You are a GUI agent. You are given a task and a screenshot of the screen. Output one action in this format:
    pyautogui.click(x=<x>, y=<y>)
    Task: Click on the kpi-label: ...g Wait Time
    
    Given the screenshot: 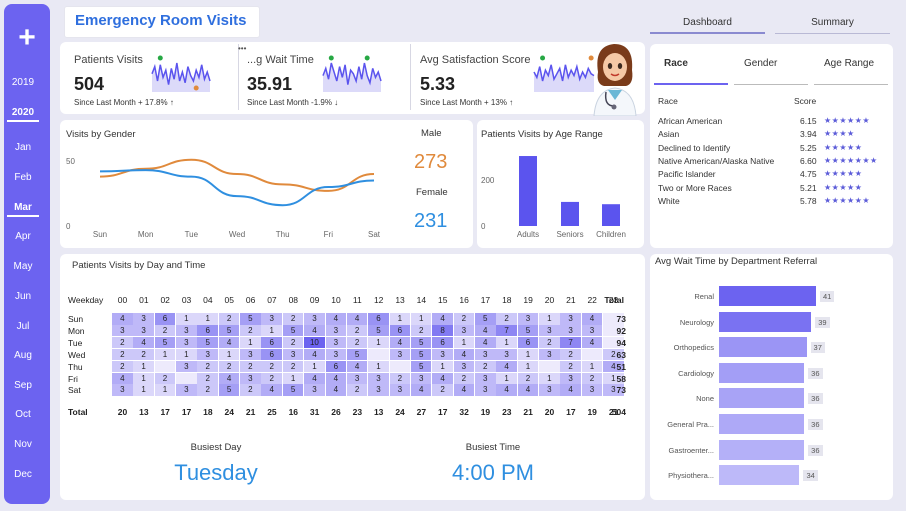 What is the action you would take?
    pyautogui.click(x=280, y=60)
    